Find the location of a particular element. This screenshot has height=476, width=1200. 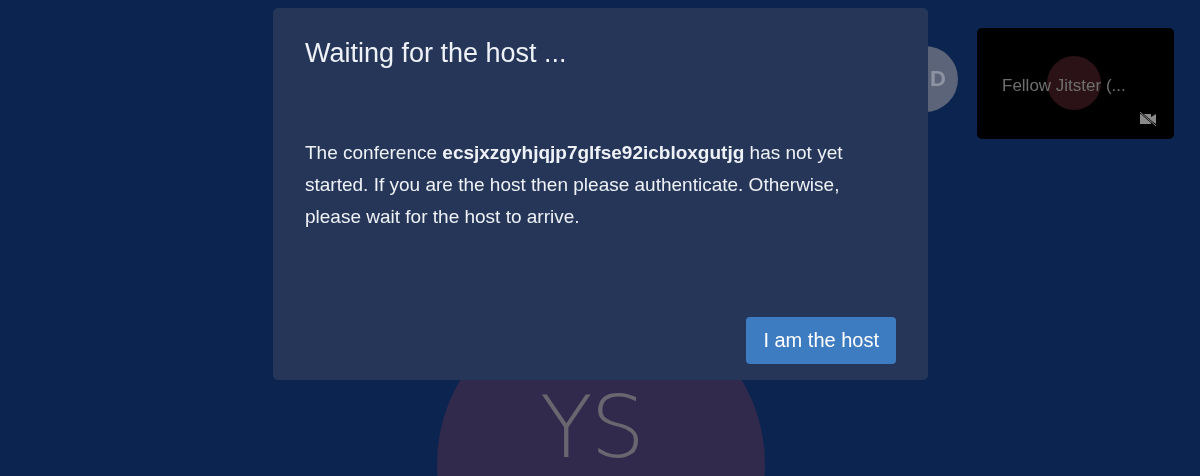

avatar-initials: YS is located at coordinates (592, 427).